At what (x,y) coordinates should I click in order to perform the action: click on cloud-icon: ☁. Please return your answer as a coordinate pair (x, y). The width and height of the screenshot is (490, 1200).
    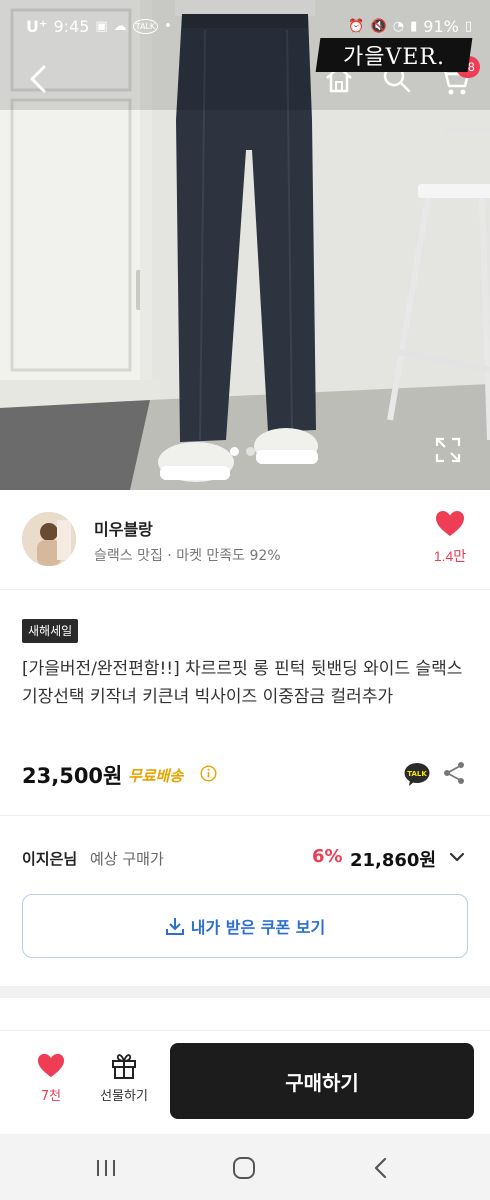
    Looking at the image, I should click on (120, 26).